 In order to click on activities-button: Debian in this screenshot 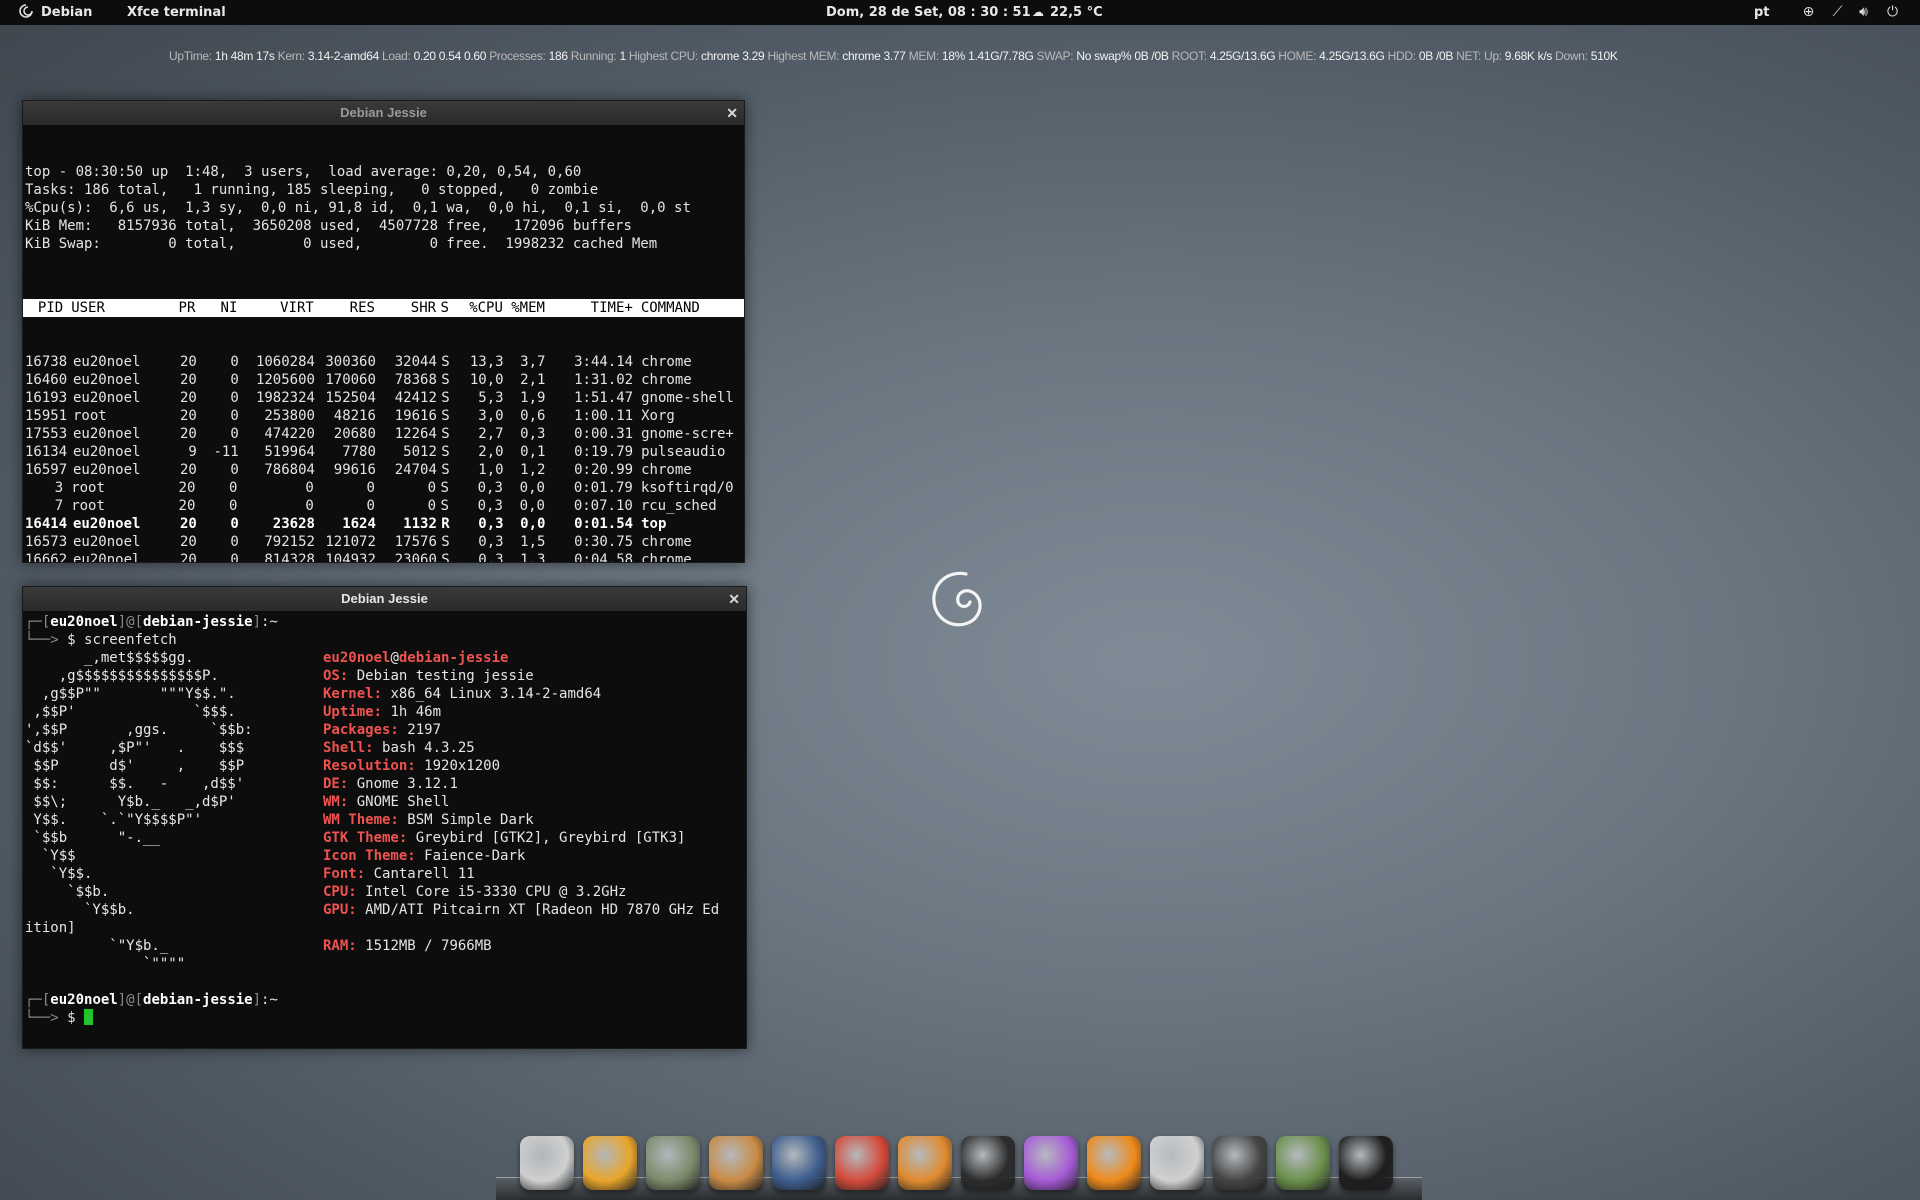, I will do `click(66, 12)`.